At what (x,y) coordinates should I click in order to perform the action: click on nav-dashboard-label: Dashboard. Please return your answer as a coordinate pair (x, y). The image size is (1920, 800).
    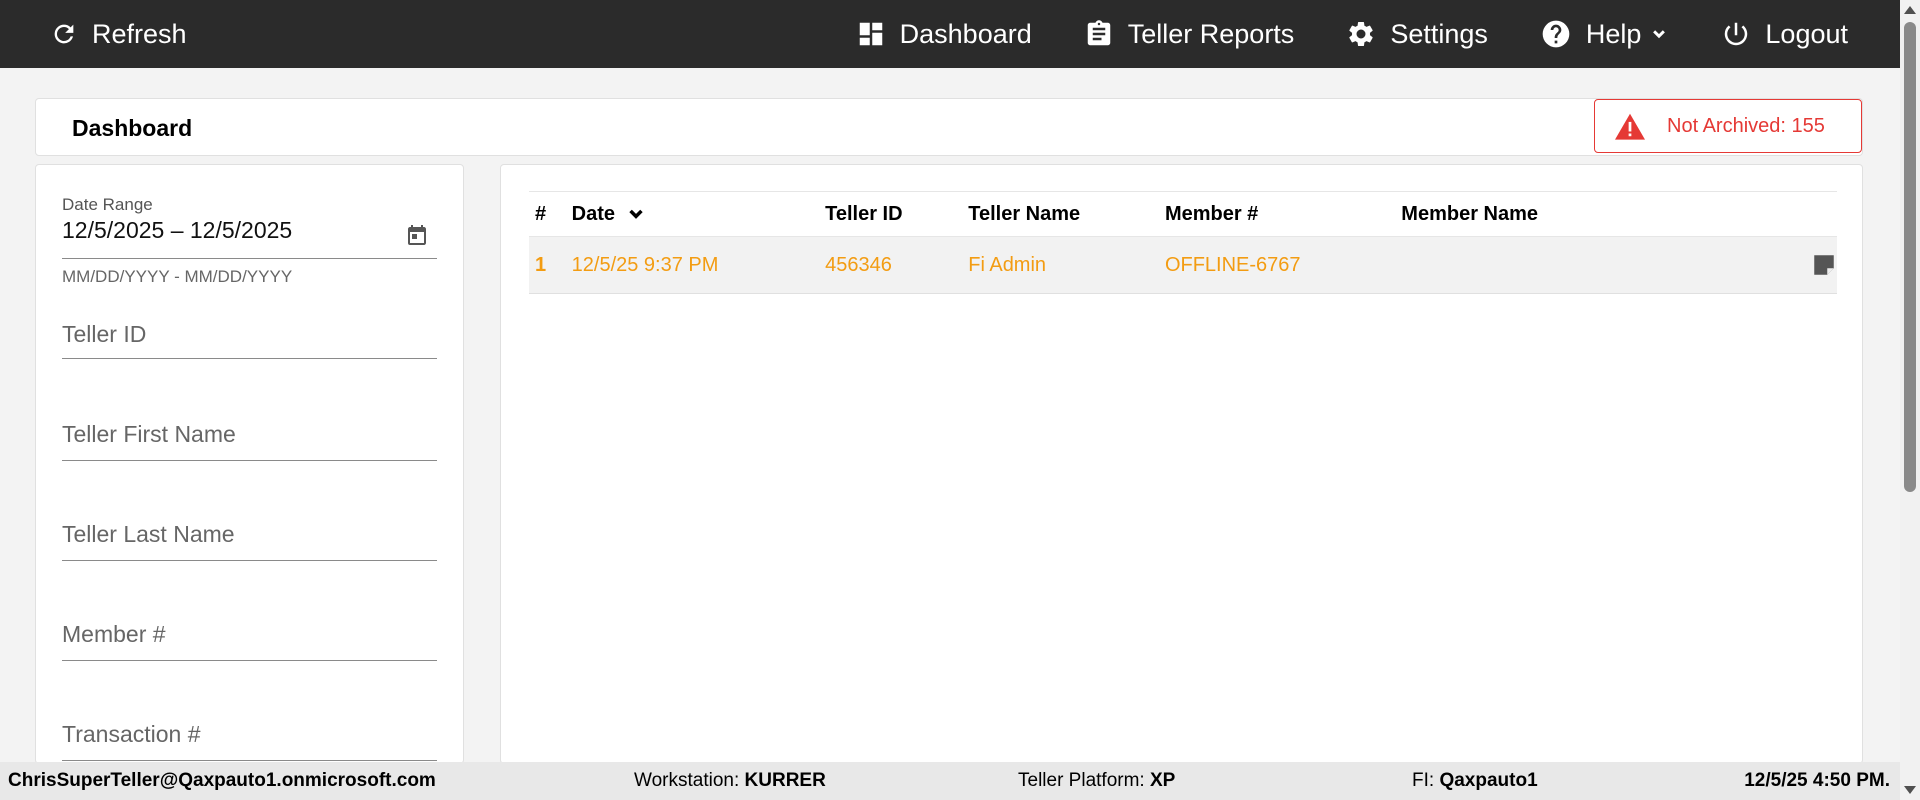
    Looking at the image, I should click on (965, 33).